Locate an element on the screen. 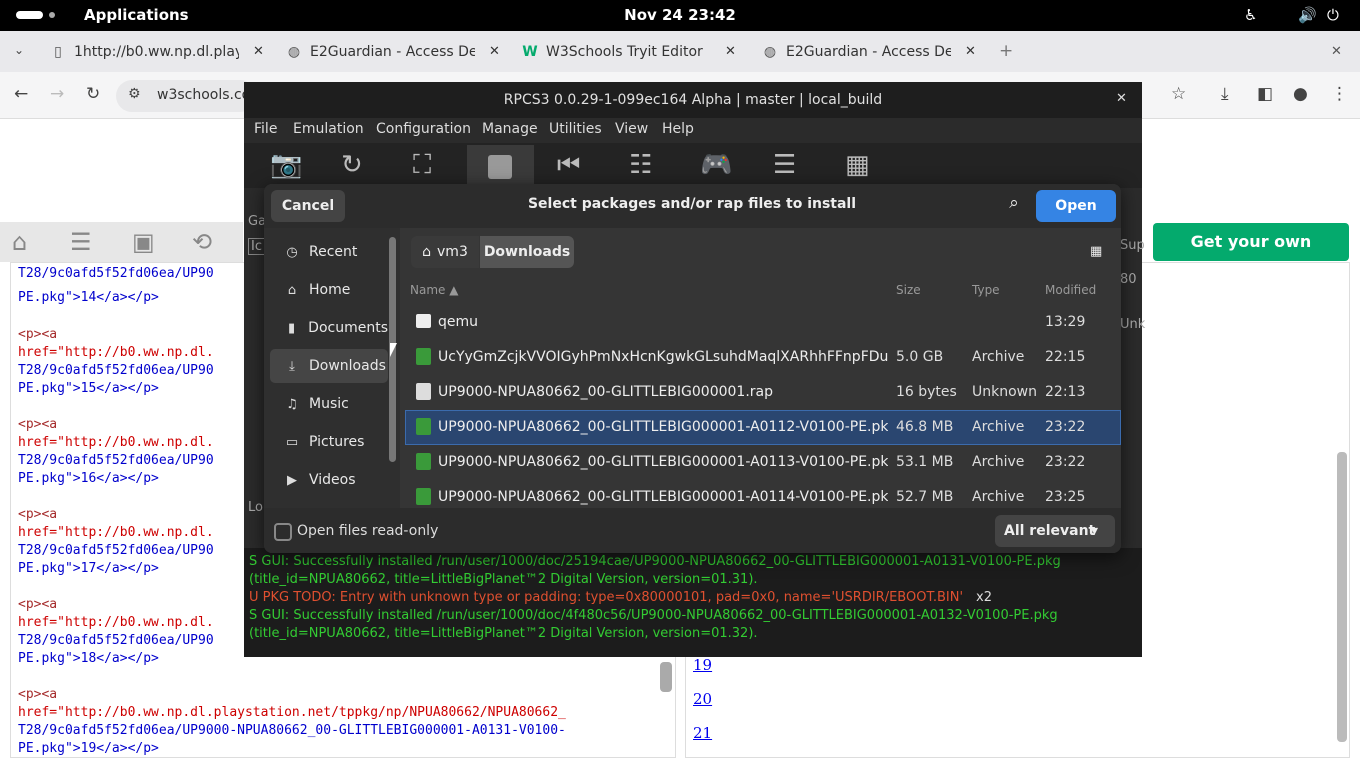 The width and height of the screenshot is (1360, 768). sidebar-icon: ◧ is located at coordinates (1265, 94).